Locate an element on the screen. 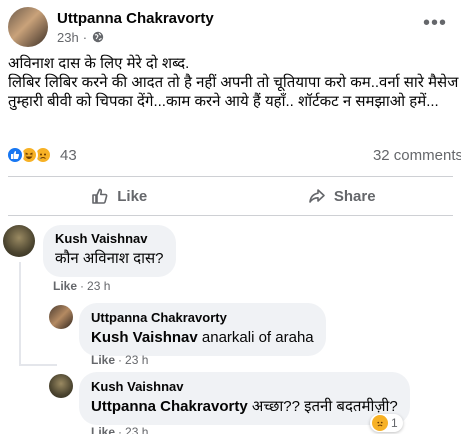  share-button-label: Share is located at coordinates (354, 196).